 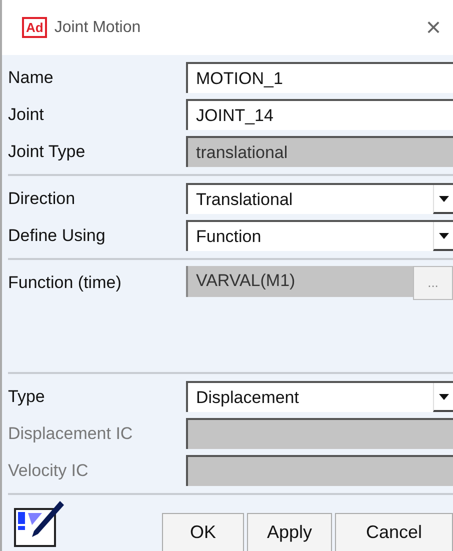 I want to click on field-label: Joint Type, so click(x=47, y=152).